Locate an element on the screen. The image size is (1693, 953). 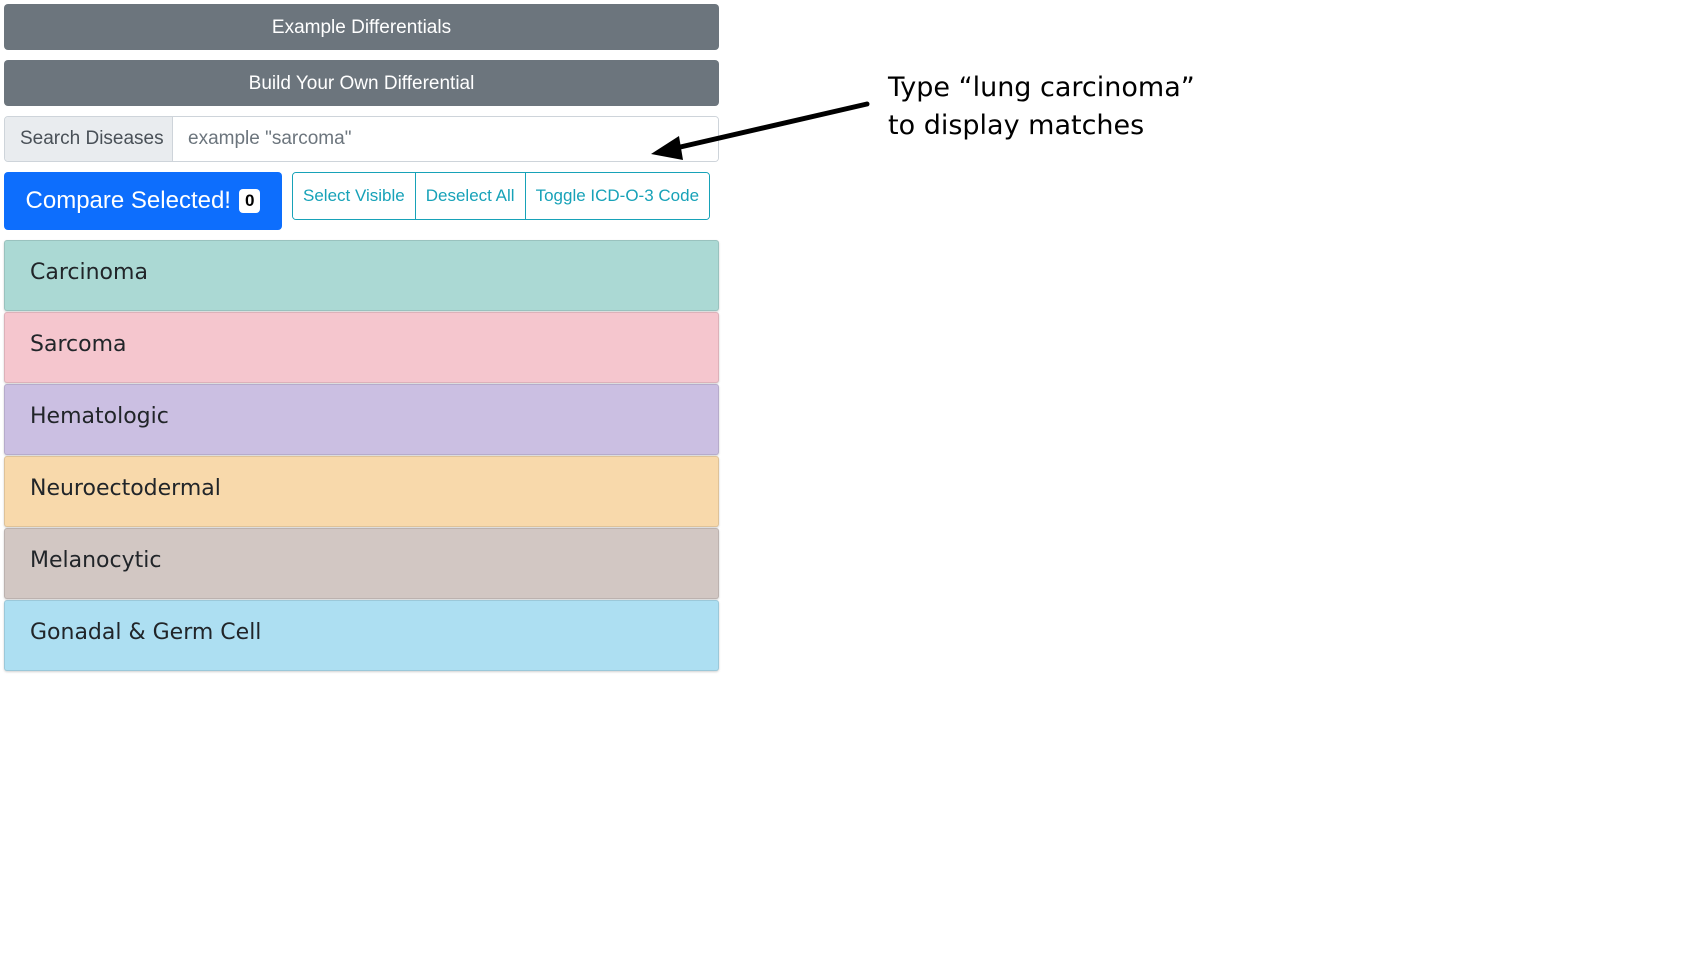
category-hematologic: Hematologic is located at coordinates (361, 419).